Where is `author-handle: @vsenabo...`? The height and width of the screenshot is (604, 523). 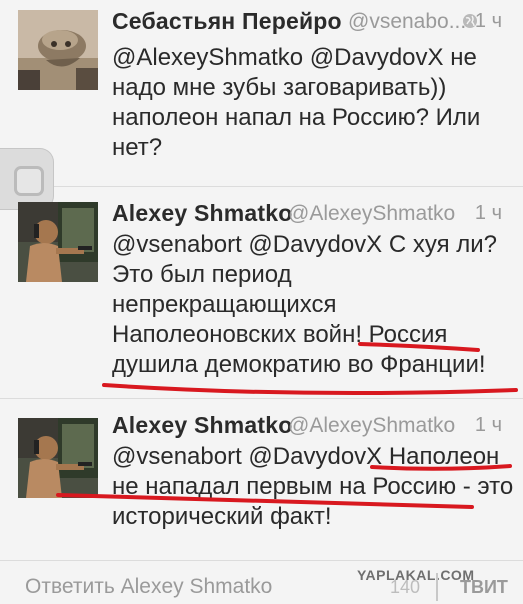 author-handle: @vsenabo... is located at coordinates (407, 22).